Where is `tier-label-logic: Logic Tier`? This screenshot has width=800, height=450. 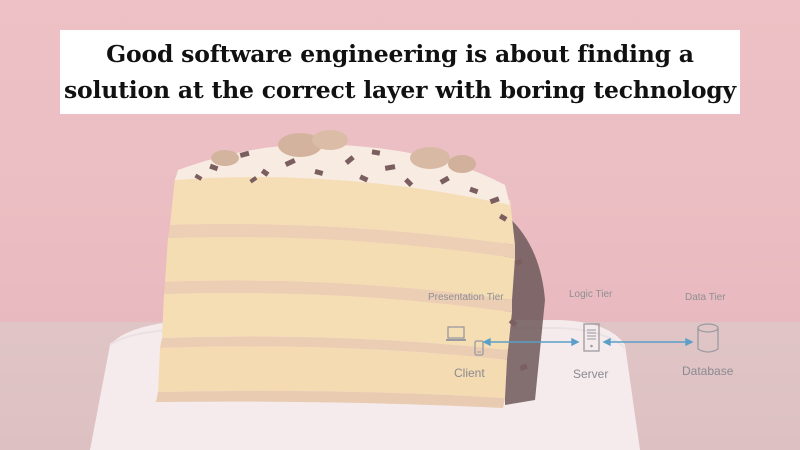 tier-label-logic: Logic Tier is located at coordinates (591, 294).